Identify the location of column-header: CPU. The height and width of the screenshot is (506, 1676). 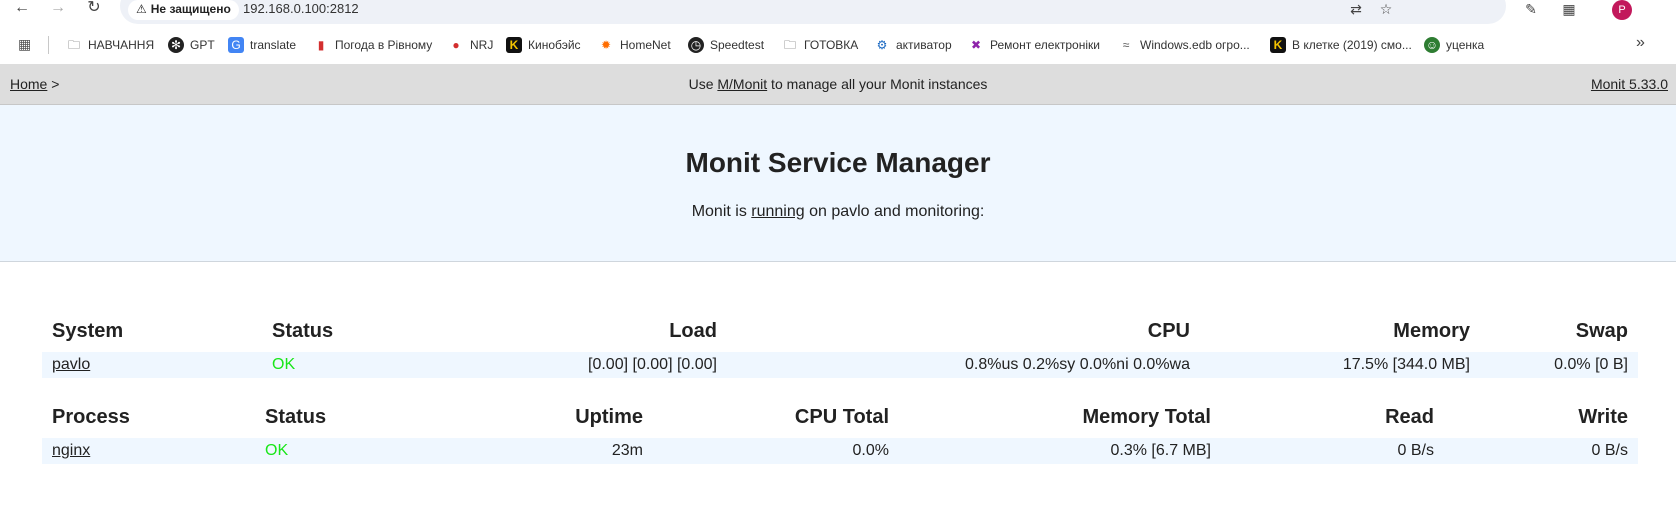
(1168, 330).